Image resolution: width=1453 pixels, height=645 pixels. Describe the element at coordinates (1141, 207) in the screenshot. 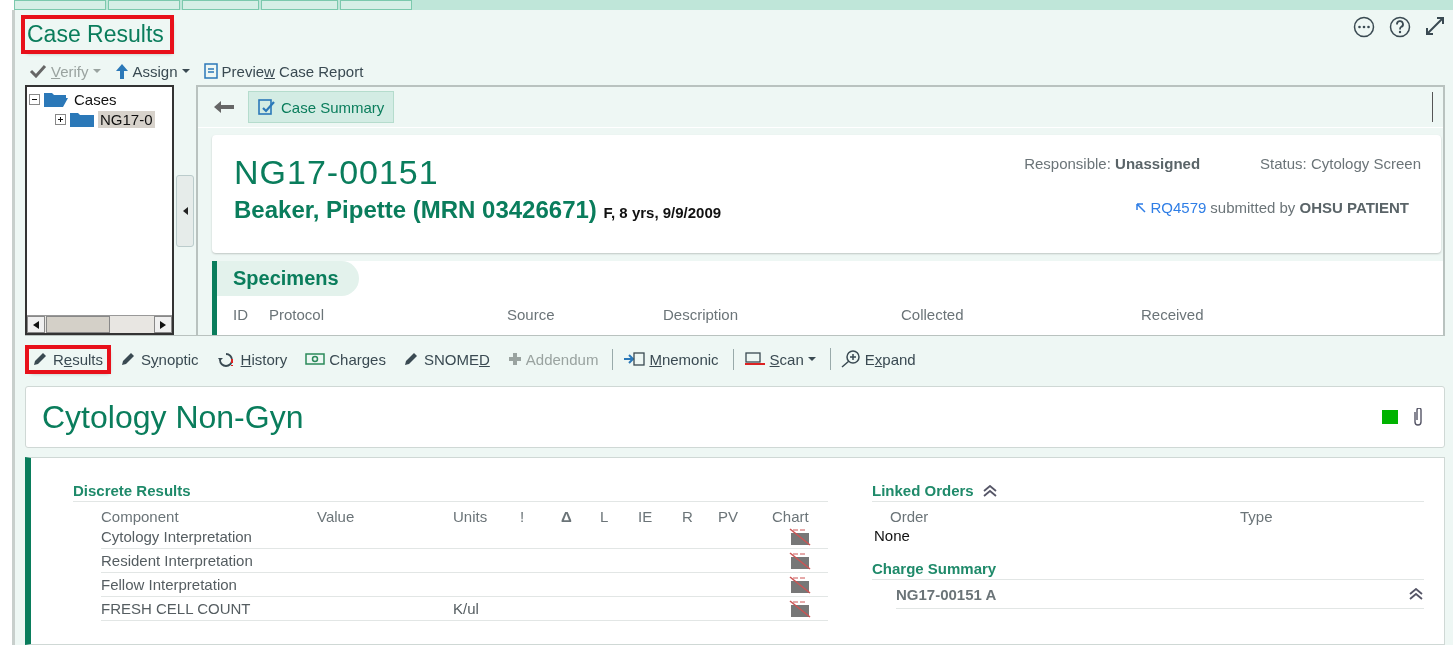

I see `link-arrow-icon` at that location.